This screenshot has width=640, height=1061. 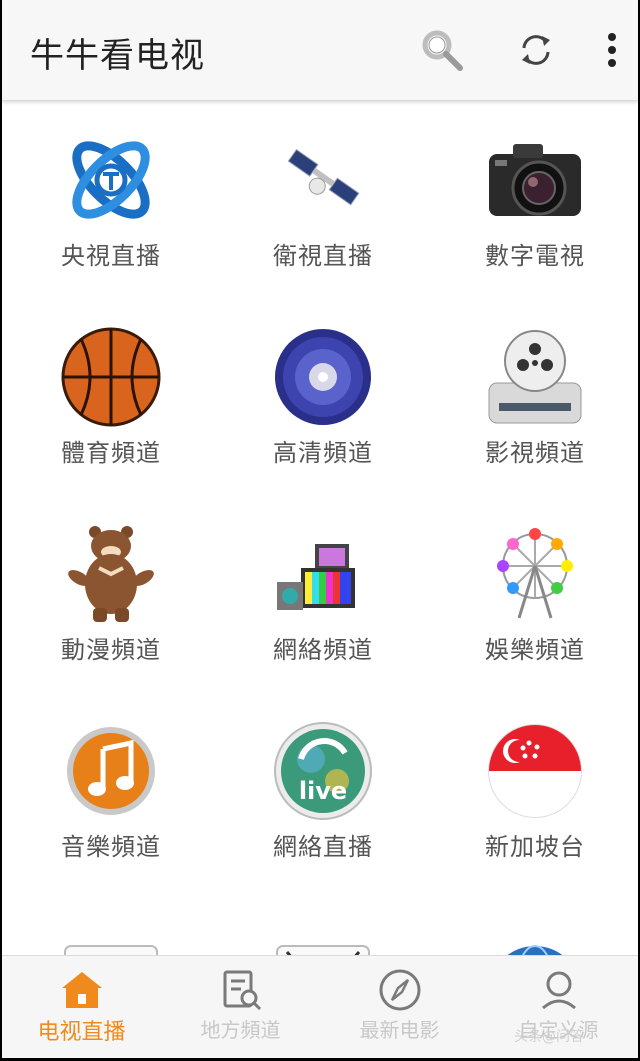 I want to click on nav-tv-live: 电视直播, so click(x=81, y=1007).